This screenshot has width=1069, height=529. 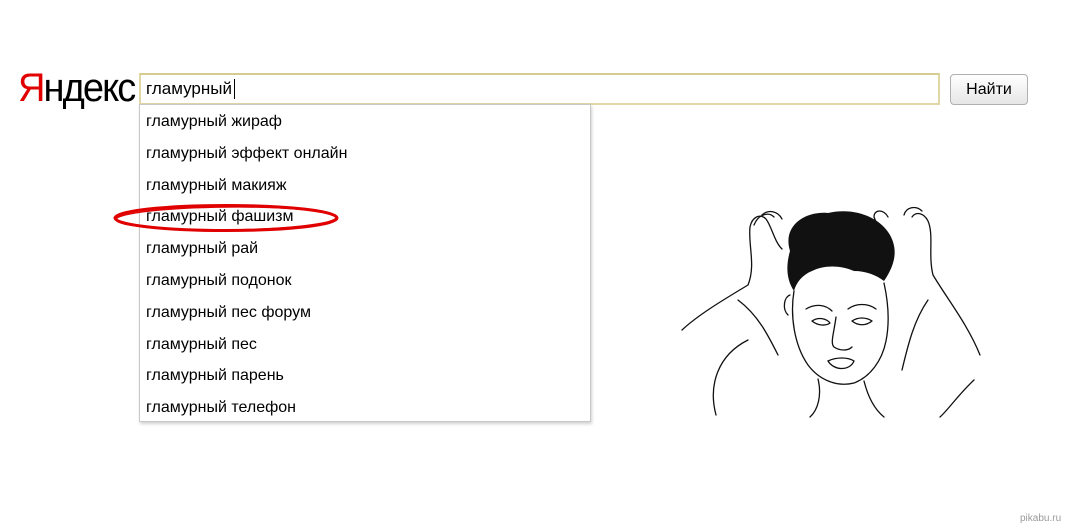 I want to click on suggestion-item: гламурный пес форум, so click(x=365, y=313).